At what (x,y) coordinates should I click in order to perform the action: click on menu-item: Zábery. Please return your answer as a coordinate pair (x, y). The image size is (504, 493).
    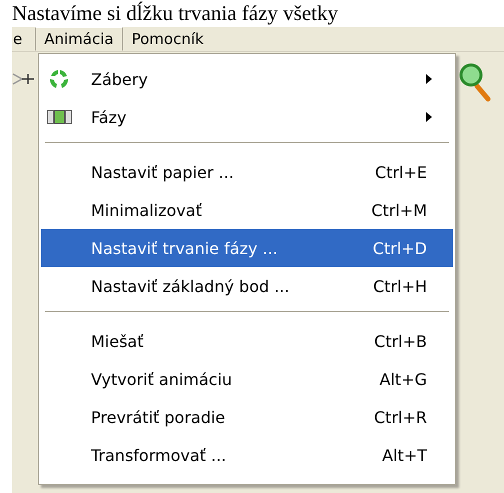
    Looking at the image, I should click on (247, 79).